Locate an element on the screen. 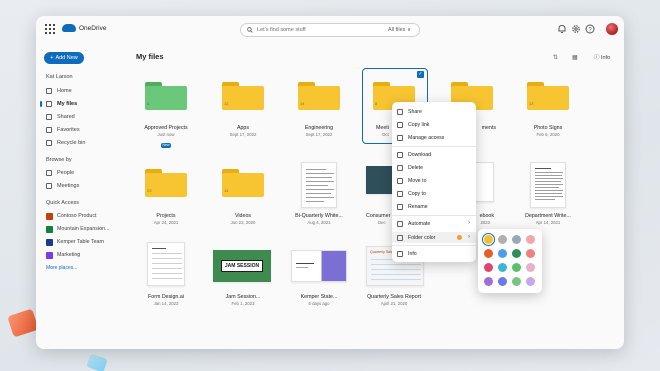 The height and width of the screenshot is (371, 660). bell-icon is located at coordinates (562, 29).